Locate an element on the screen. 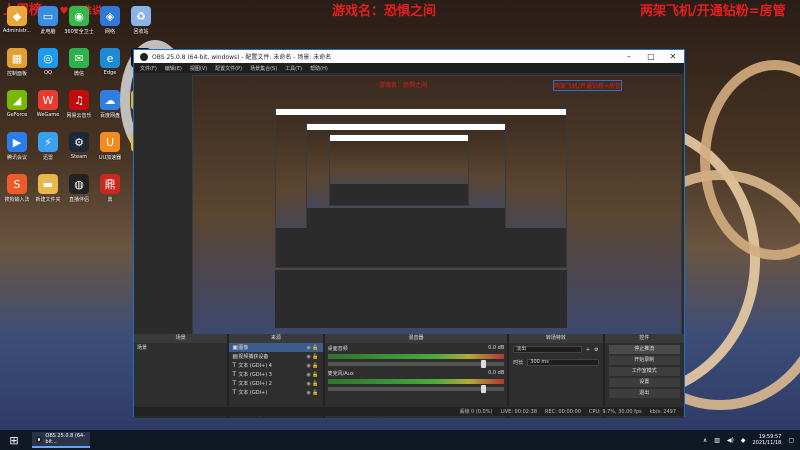  menu-view: 视图(V) is located at coordinates (198, 68).